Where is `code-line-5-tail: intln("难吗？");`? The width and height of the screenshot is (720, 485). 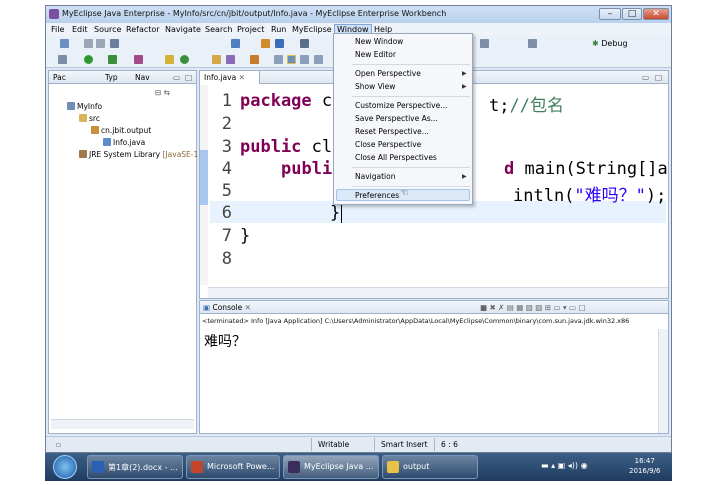
code-line-5-tail: intln("难吗？"); is located at coordinates (589, 193).